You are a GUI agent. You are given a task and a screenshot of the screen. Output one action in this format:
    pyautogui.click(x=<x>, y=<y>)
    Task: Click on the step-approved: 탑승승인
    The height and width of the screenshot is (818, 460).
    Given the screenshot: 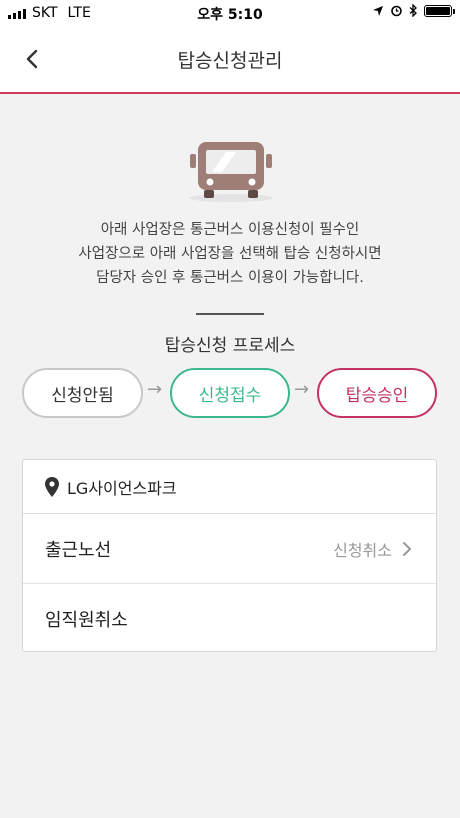 What is the action you would take?
    pyautogui.click(x=377, y=393)
    